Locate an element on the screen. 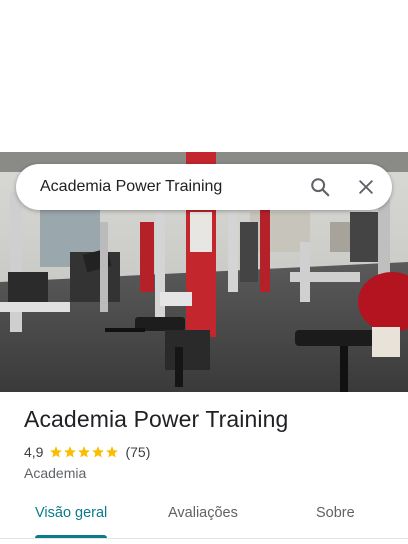 This screenshot has width=408, height=544. rating-row: 4,9 (75) is located at coordinates (87, 452).